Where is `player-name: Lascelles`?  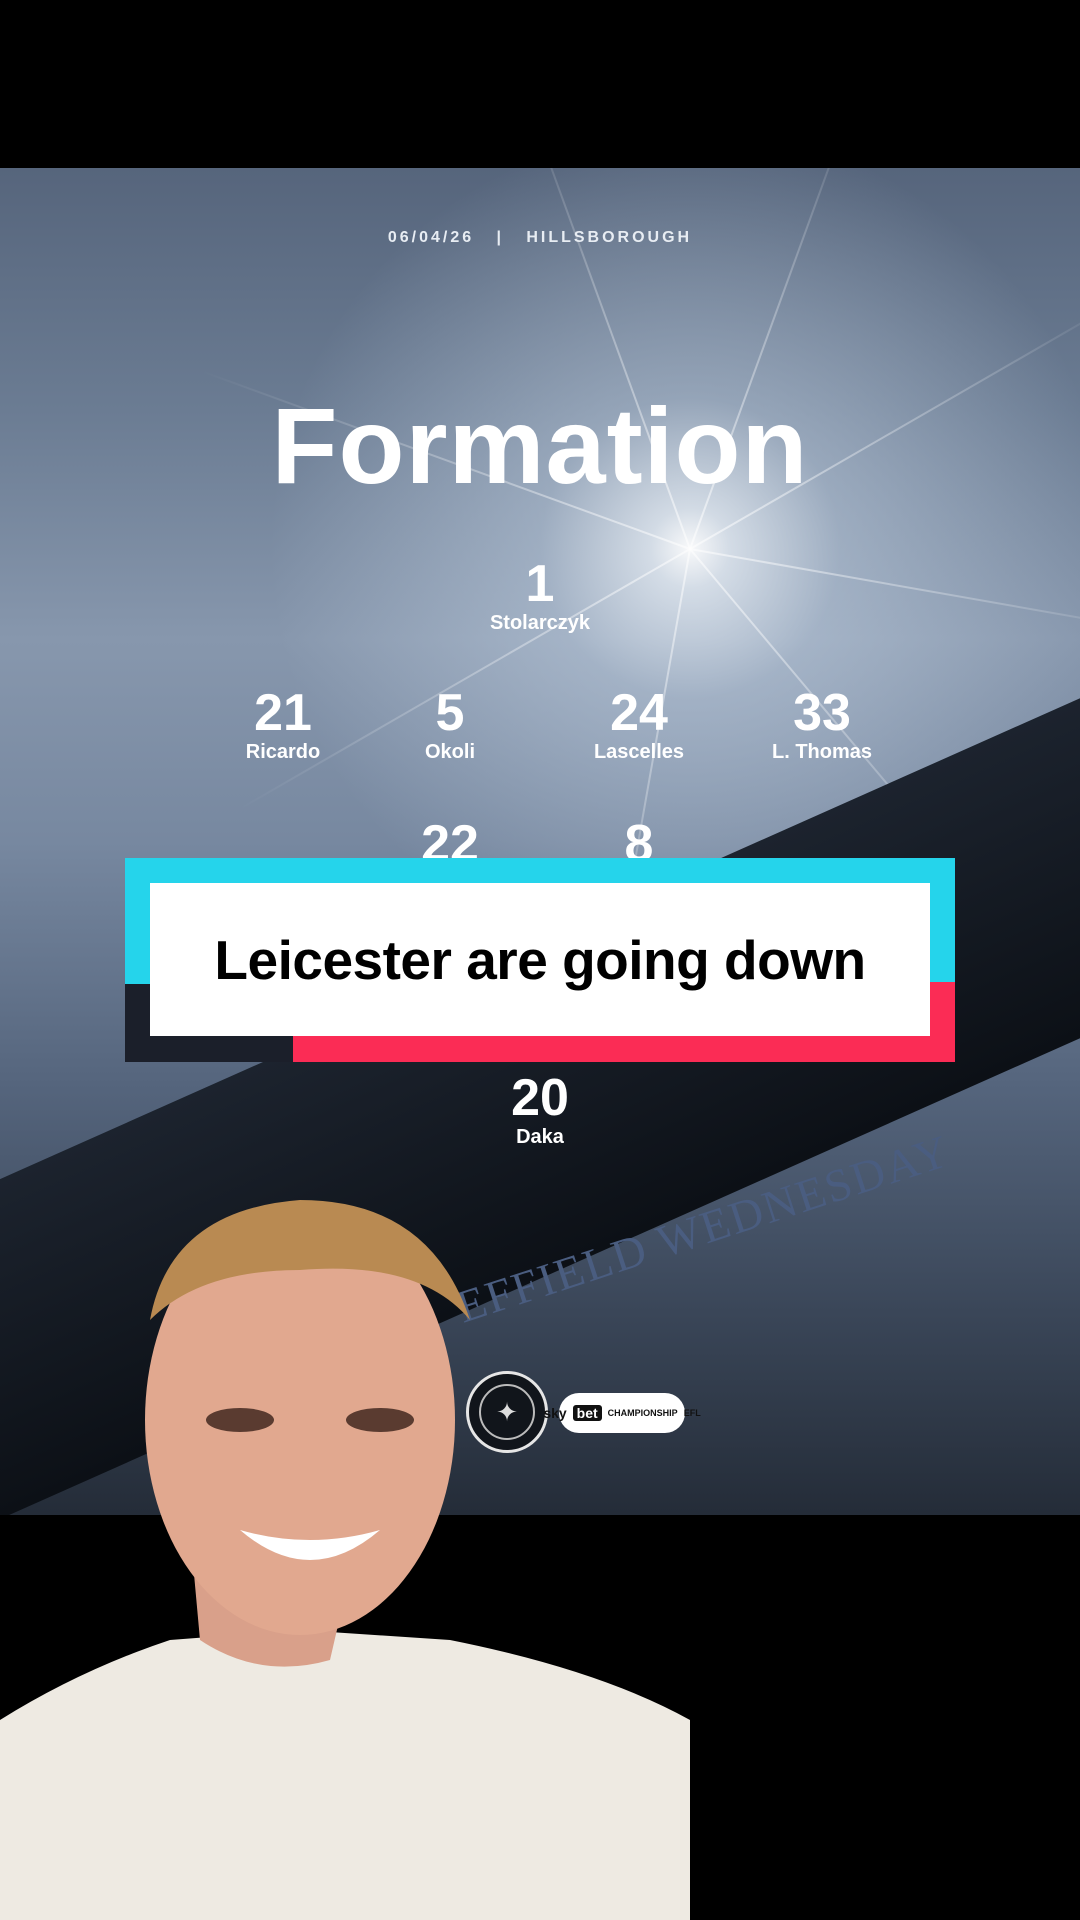
player-name: Lascelles is located at coordinates (639, 752).